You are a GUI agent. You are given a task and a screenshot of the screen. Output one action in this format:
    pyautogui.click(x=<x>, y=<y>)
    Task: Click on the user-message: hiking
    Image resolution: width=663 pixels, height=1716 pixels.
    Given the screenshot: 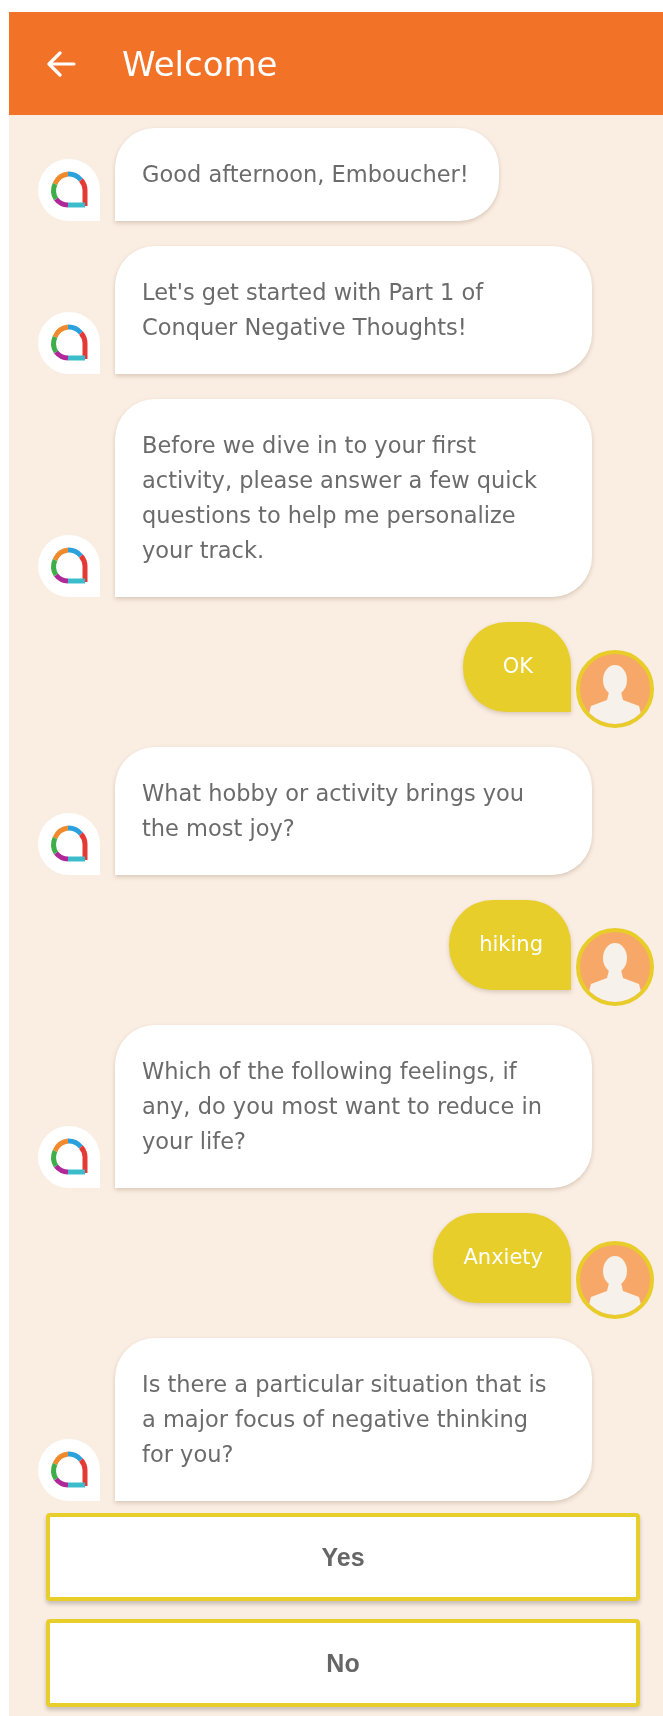 What is the action you would take?
    pyautogui.click(x=510, y=945)
    